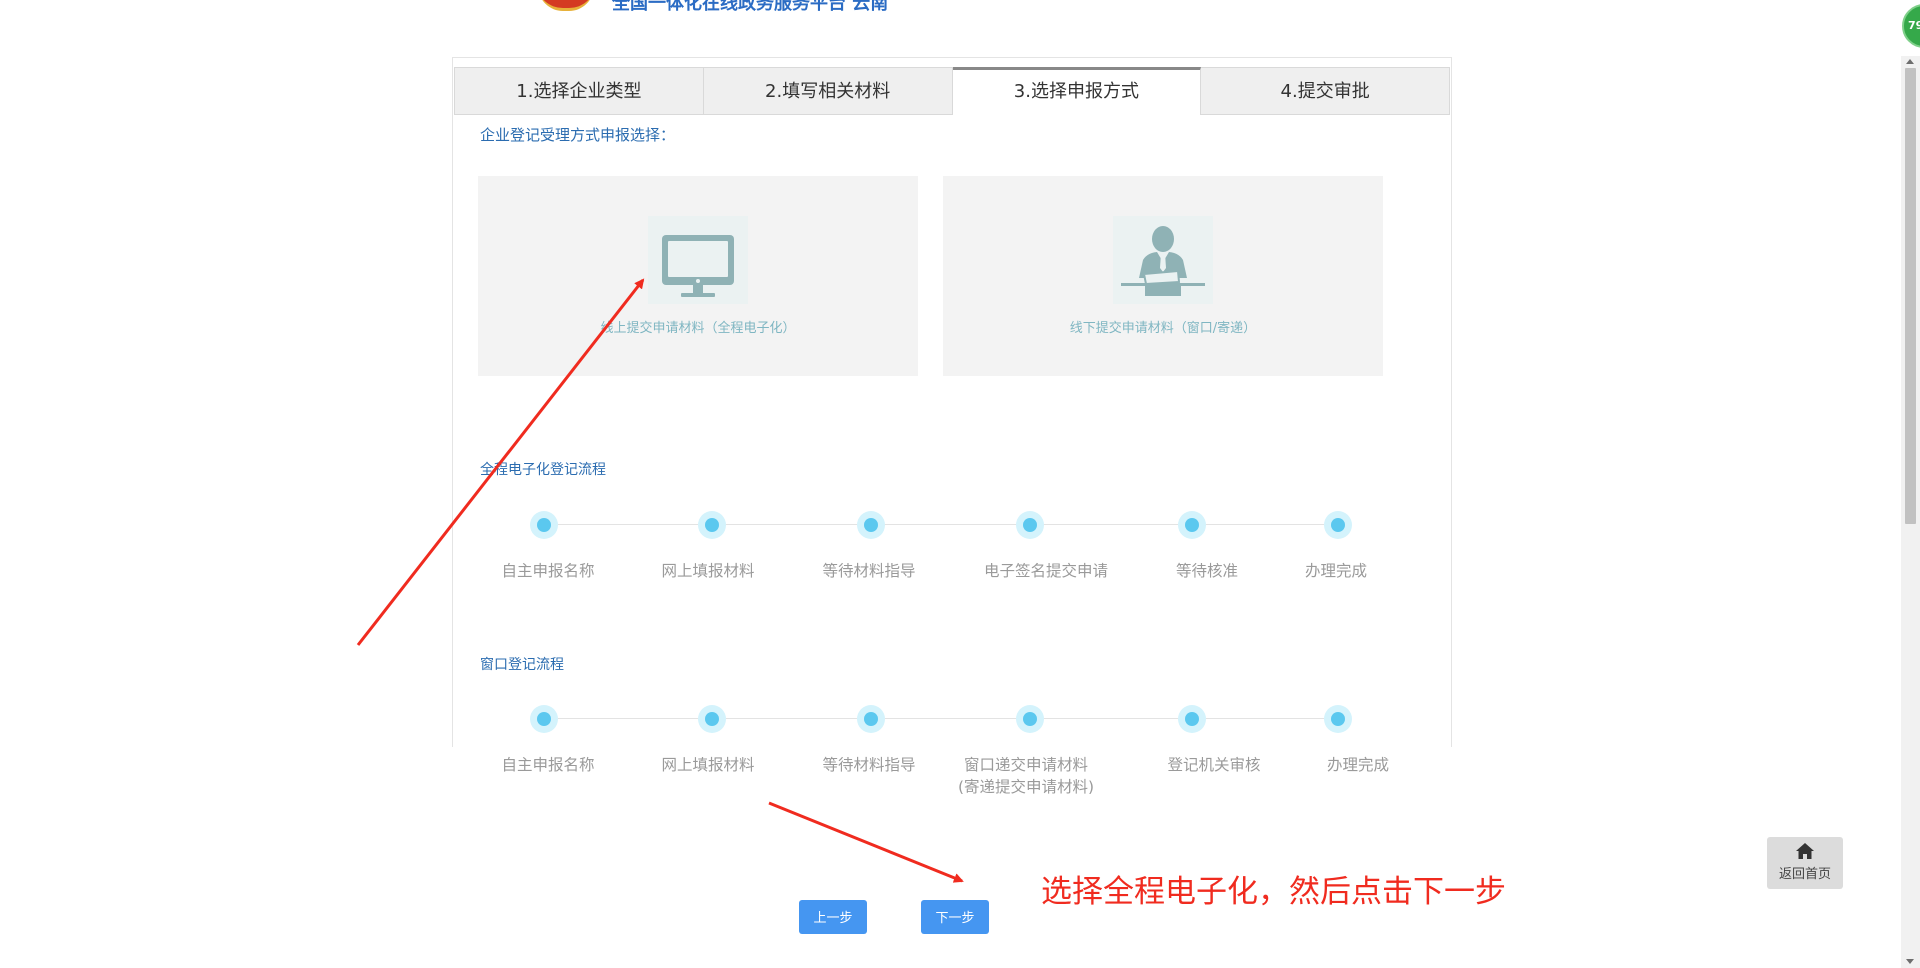 The width and height of the screenshot is (1920, 968). I want to click on annotation-arrow-to-next-button, so click(866, 842).